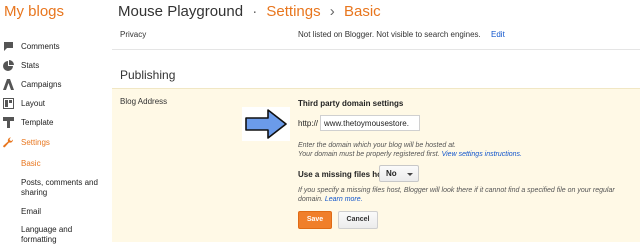 This screenshot has height=244, width=640. Describe the element at coordinates (34, 11) in the screenshot. I see `my-blogs-link: My blogs` at that location.